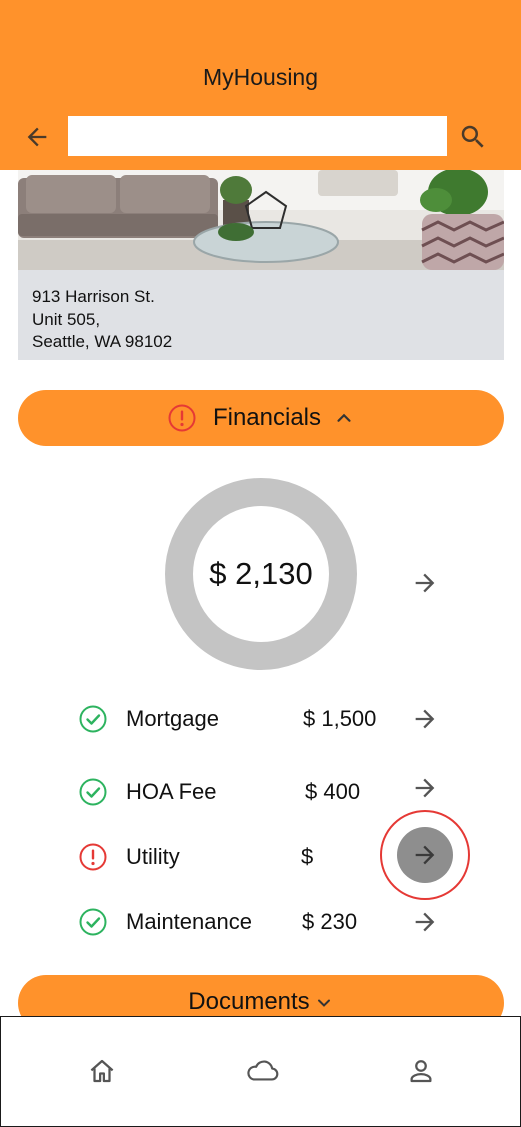 This screenshot has height=1127, width=521. I want to click on address-line-2: Unit 505,, so click(66, 319).